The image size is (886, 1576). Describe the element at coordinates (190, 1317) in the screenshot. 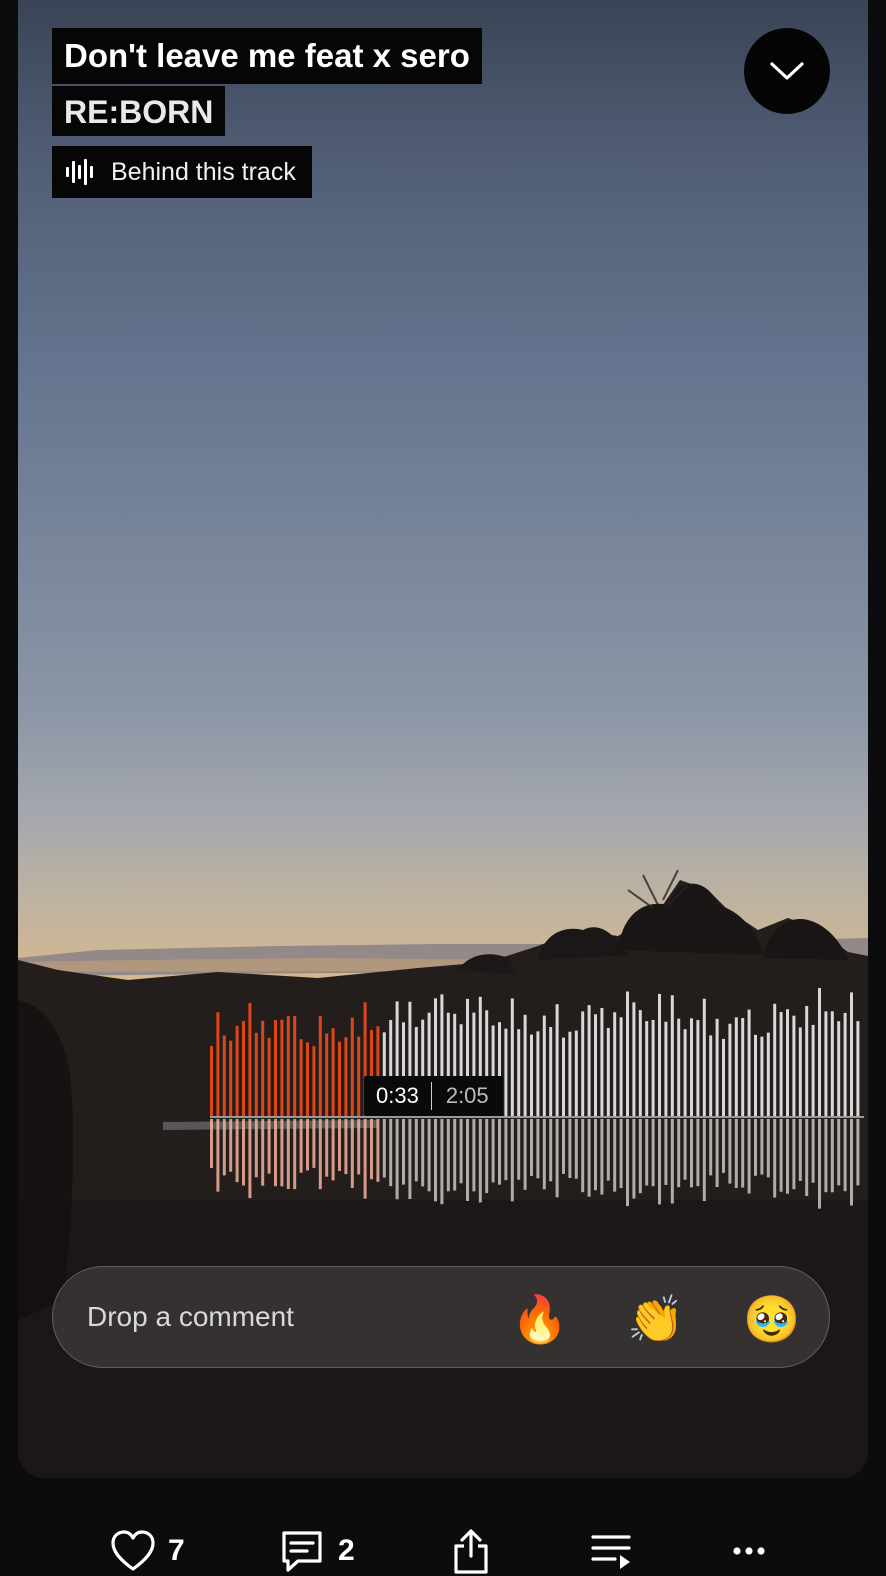

I see `comment-input: Drop a comment` at that location.